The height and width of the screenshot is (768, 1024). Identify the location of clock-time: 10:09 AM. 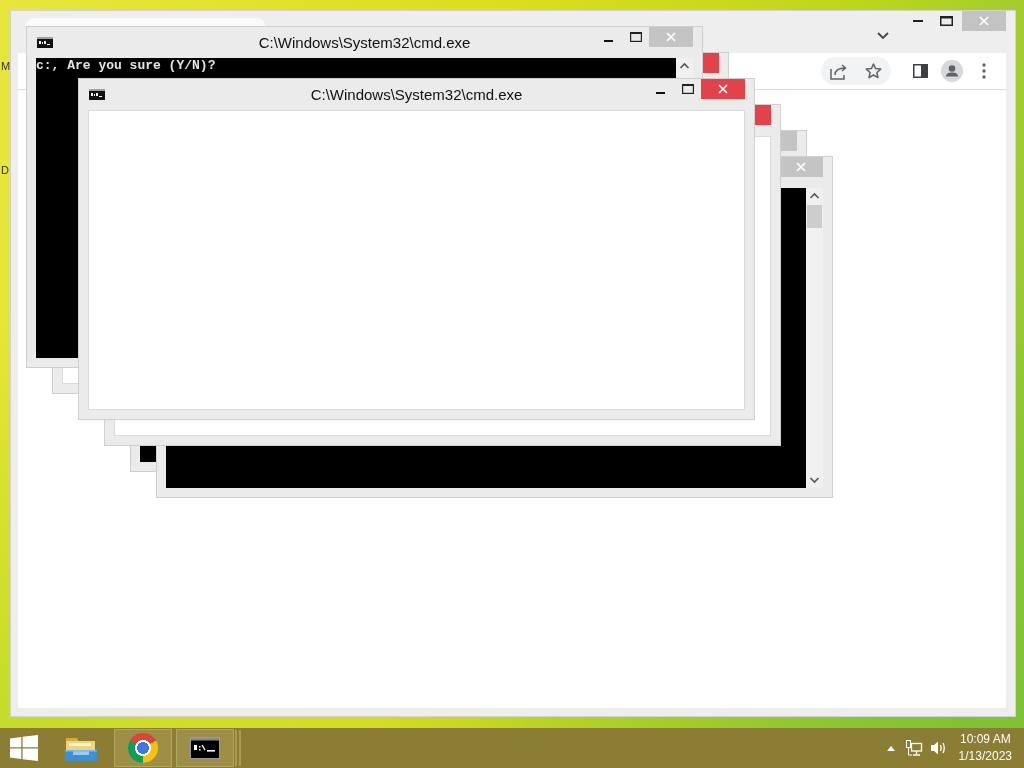
(985, 739).